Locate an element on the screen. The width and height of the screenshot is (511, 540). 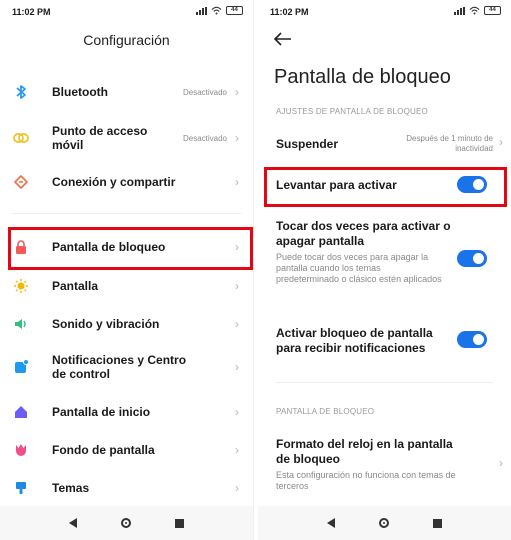
suspend-value: Después de 1 minuto de inactividad is located at coordinates (449, 143).